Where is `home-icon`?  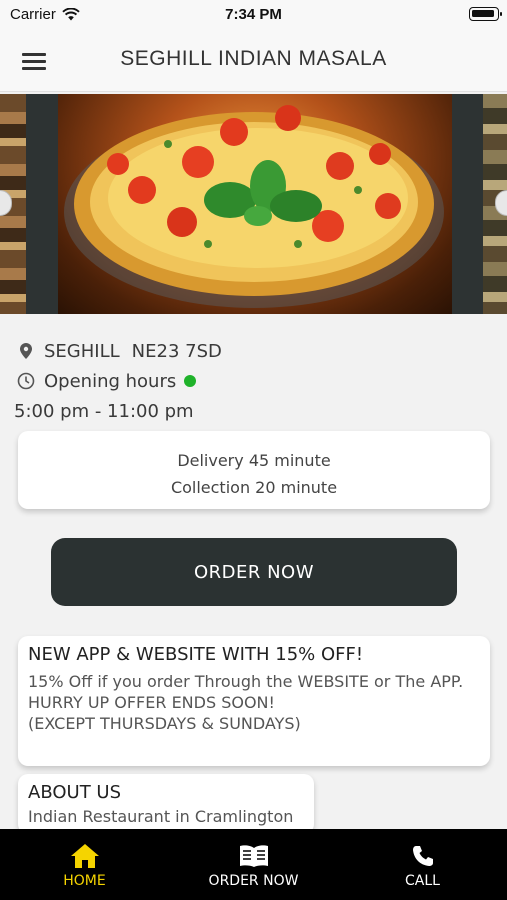
home-icon is located at coordinates (85, 856).